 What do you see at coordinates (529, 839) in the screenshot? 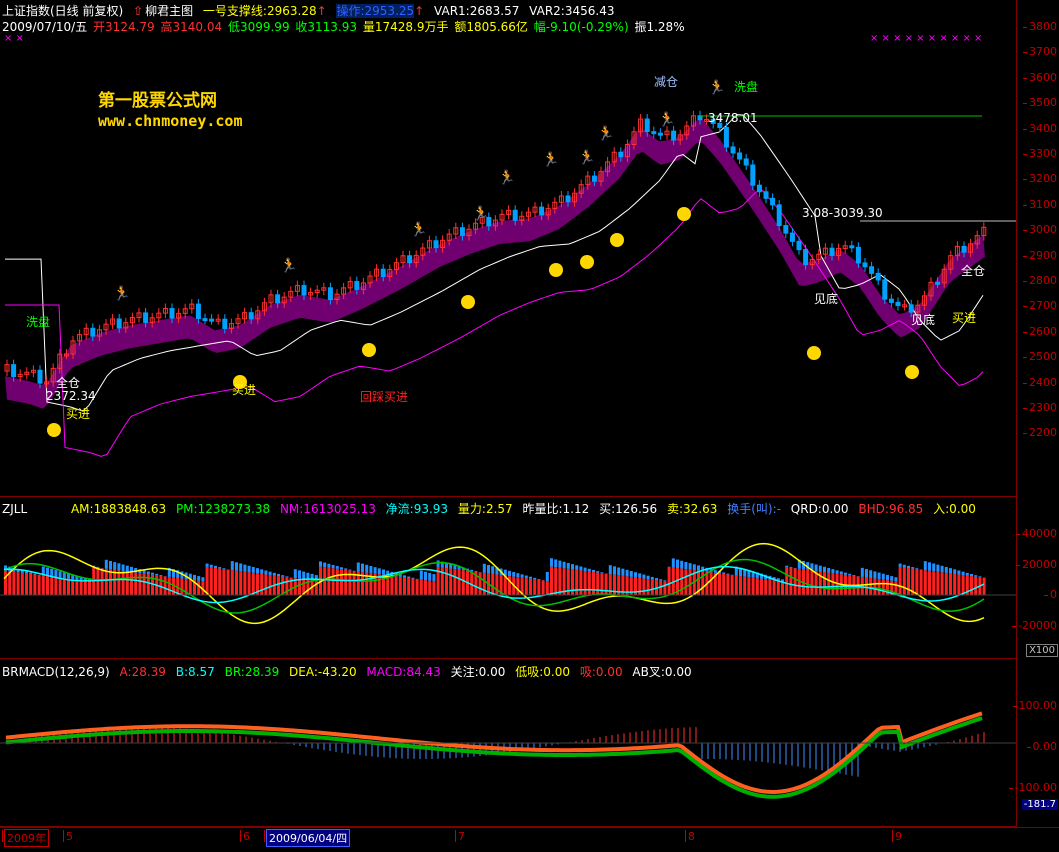
I see `time-axis: 2009年 5 6 2009/06/04/四 7 8 9` at bounding box center [529, 839].